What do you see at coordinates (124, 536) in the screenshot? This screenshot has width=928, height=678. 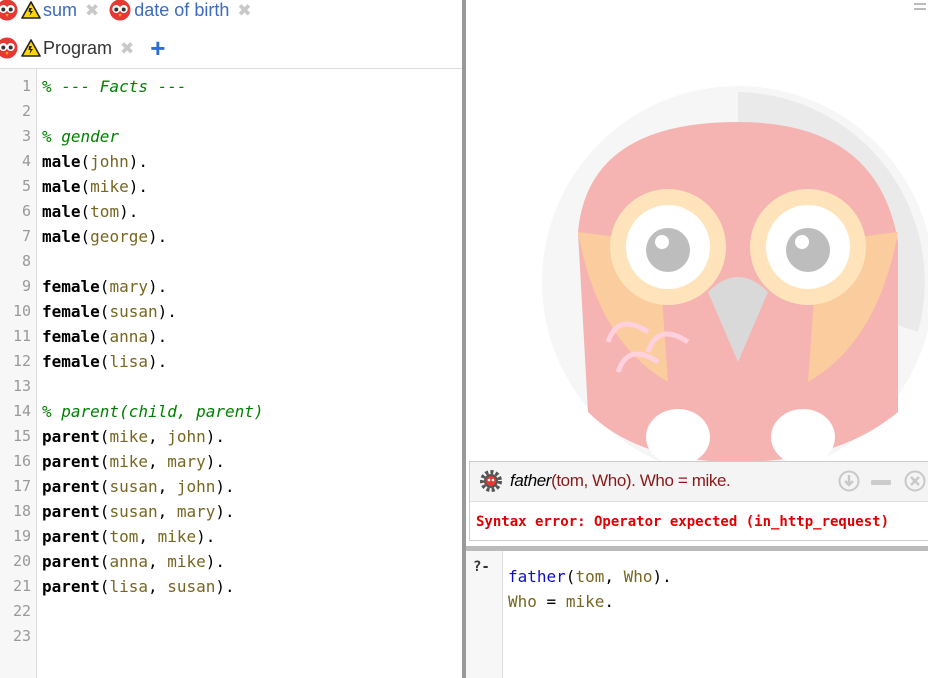 I see `code-token: tom` at bounding box center [124, 536].